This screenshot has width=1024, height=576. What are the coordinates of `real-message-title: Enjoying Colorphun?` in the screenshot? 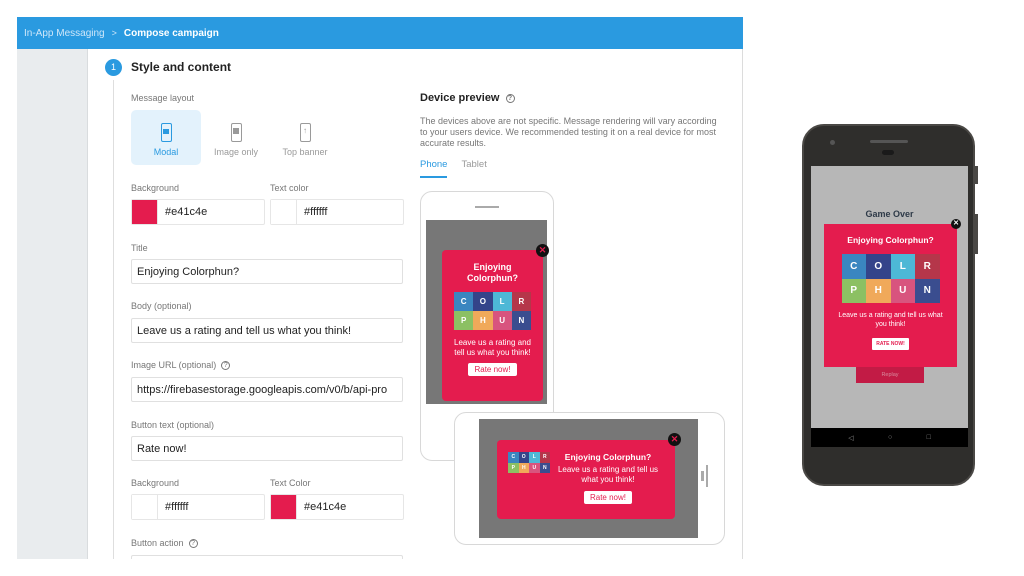 It's located at (890, 240).